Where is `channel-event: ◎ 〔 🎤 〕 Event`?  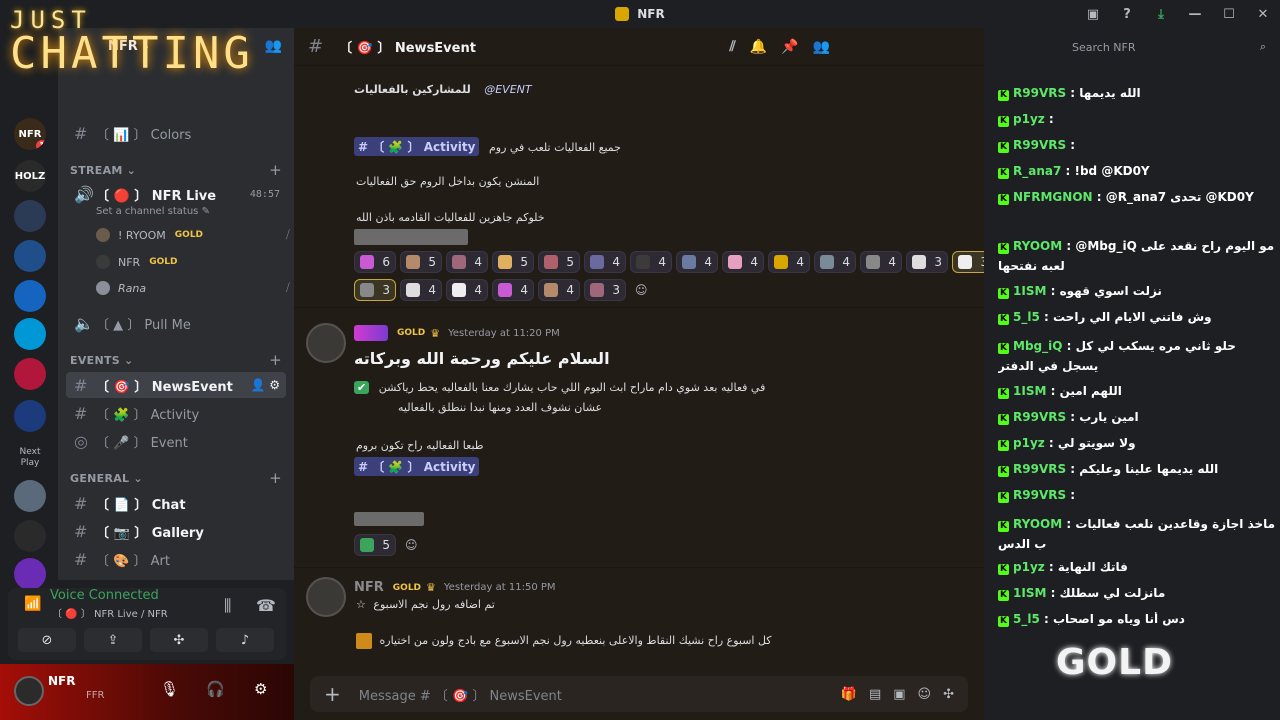 channel-event: ◎ 〔 🎤 〕 Event is located at coordinates (176, 441).